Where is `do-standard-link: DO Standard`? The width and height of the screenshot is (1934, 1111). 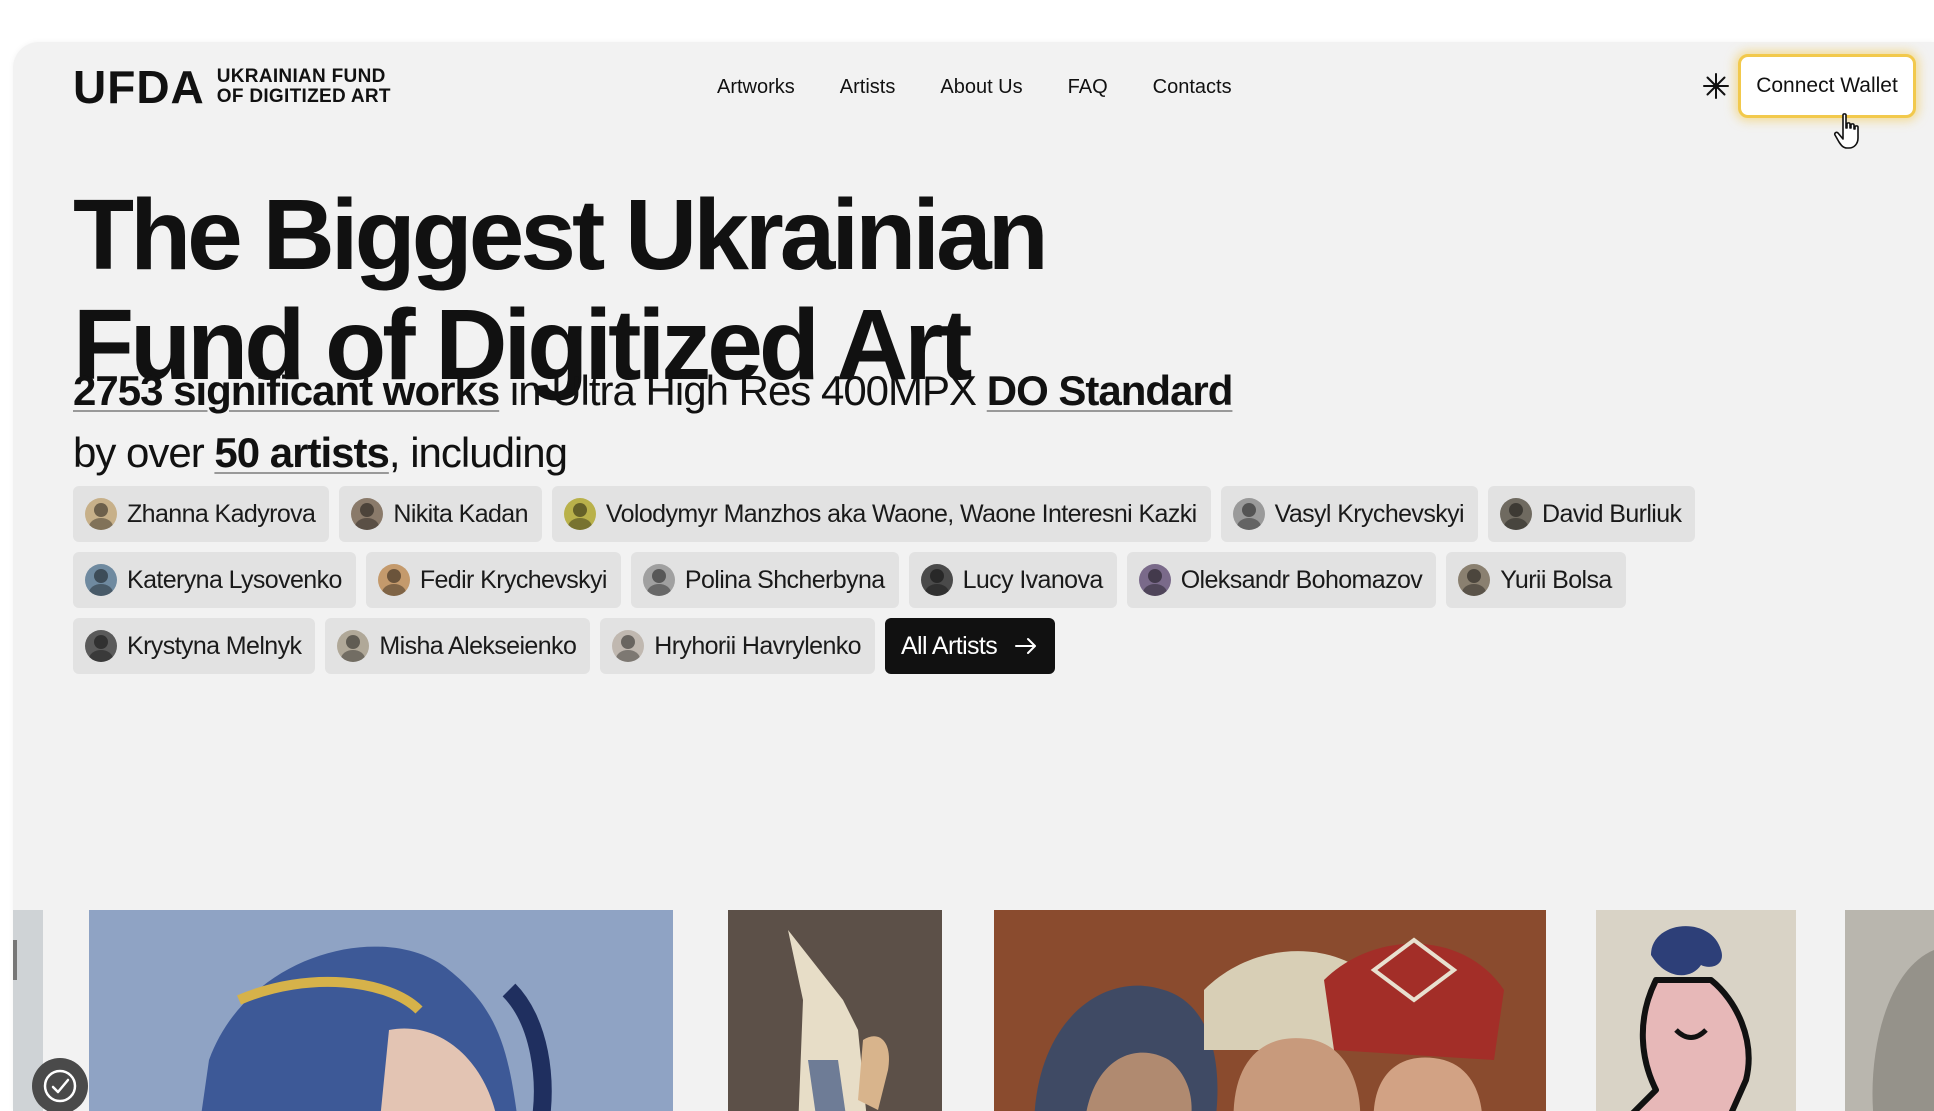
do-standard-link: DO Standard is located at coordinates (1110, 390).